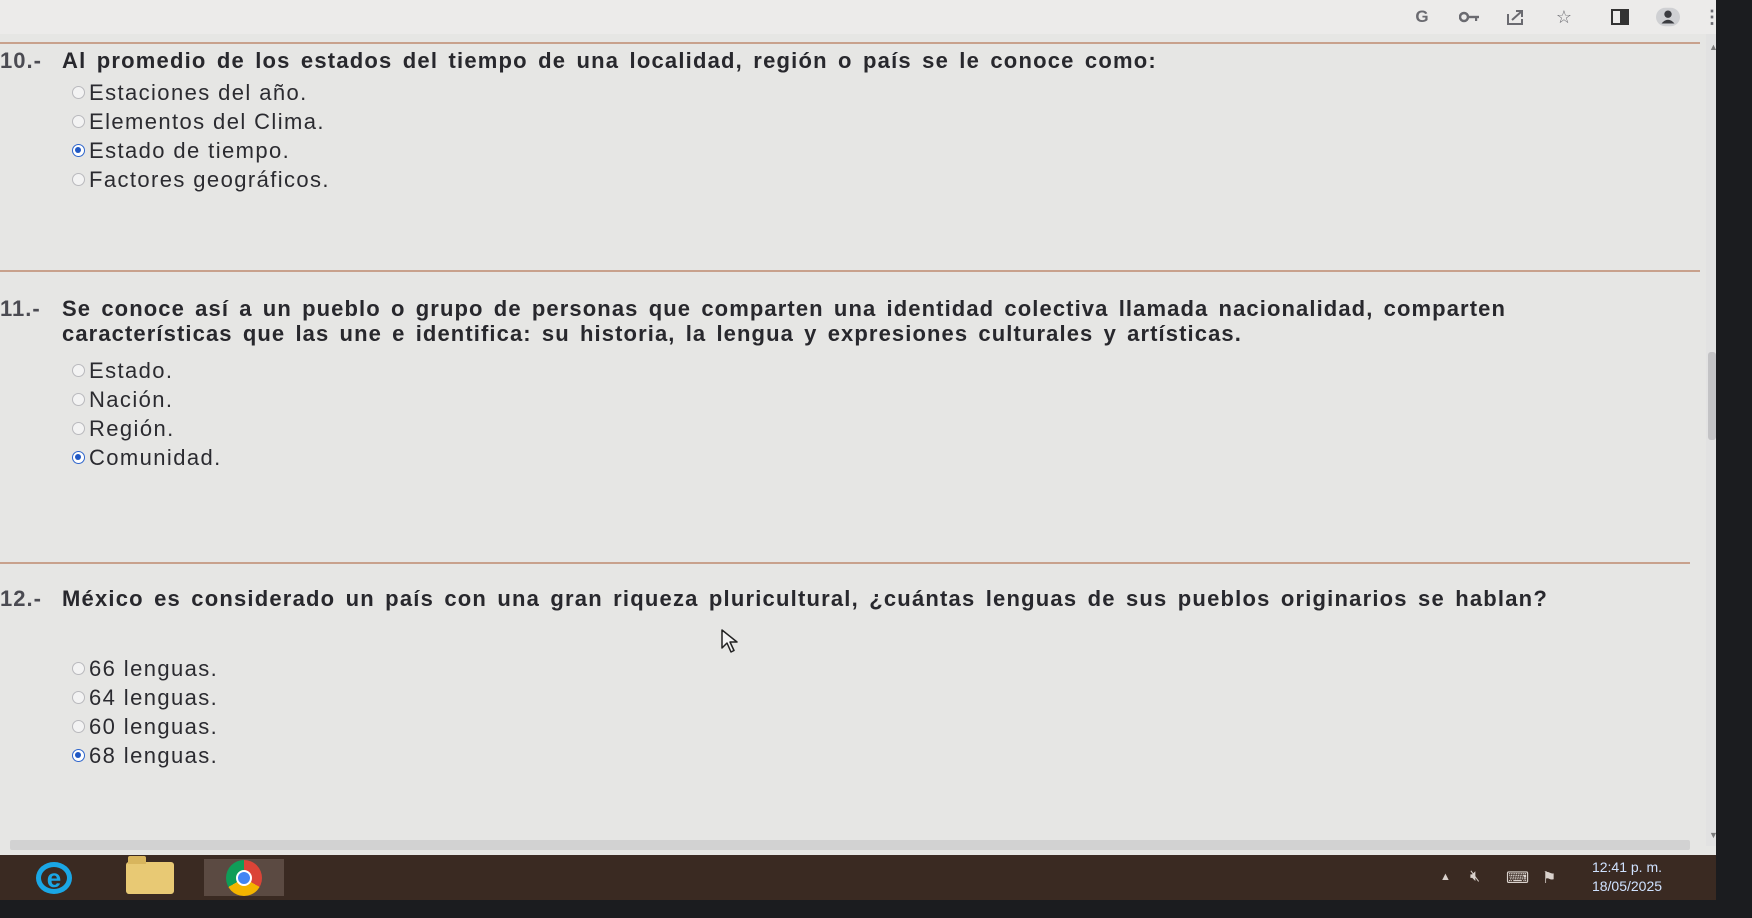 The width and height of the screenshot is (1752, 918). I want to click on question-number: 11.-, so click(20, 308).